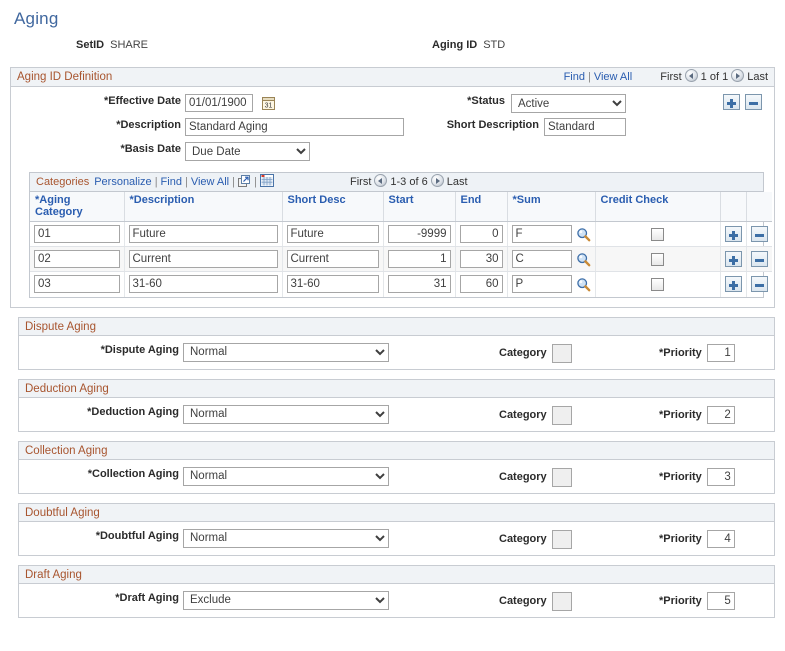 Image resolution: width=785 pixels, height=651 pixels. I want to click on description-field: *Description, so click(96, 125).